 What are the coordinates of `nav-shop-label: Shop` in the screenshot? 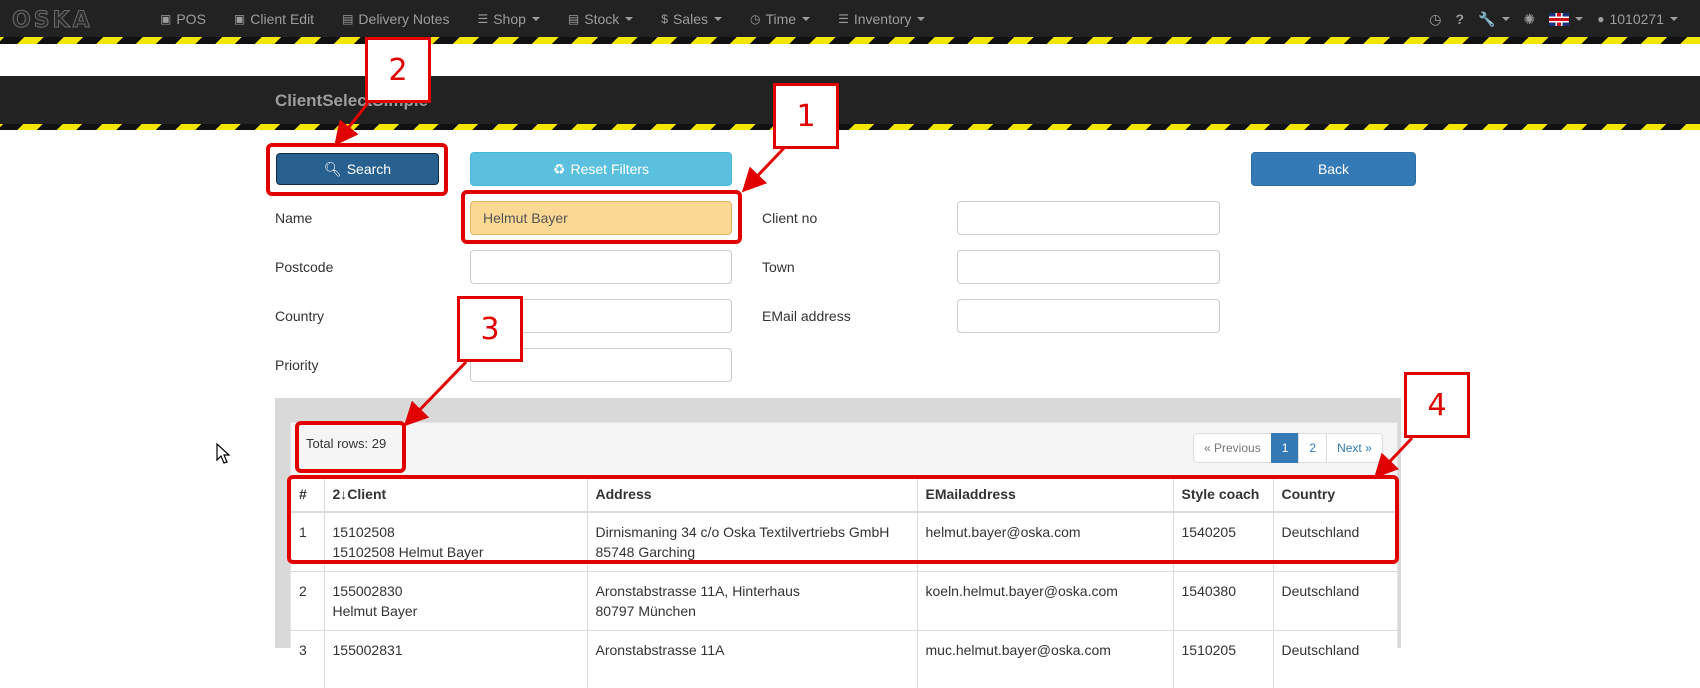 It's located at (509, 19).